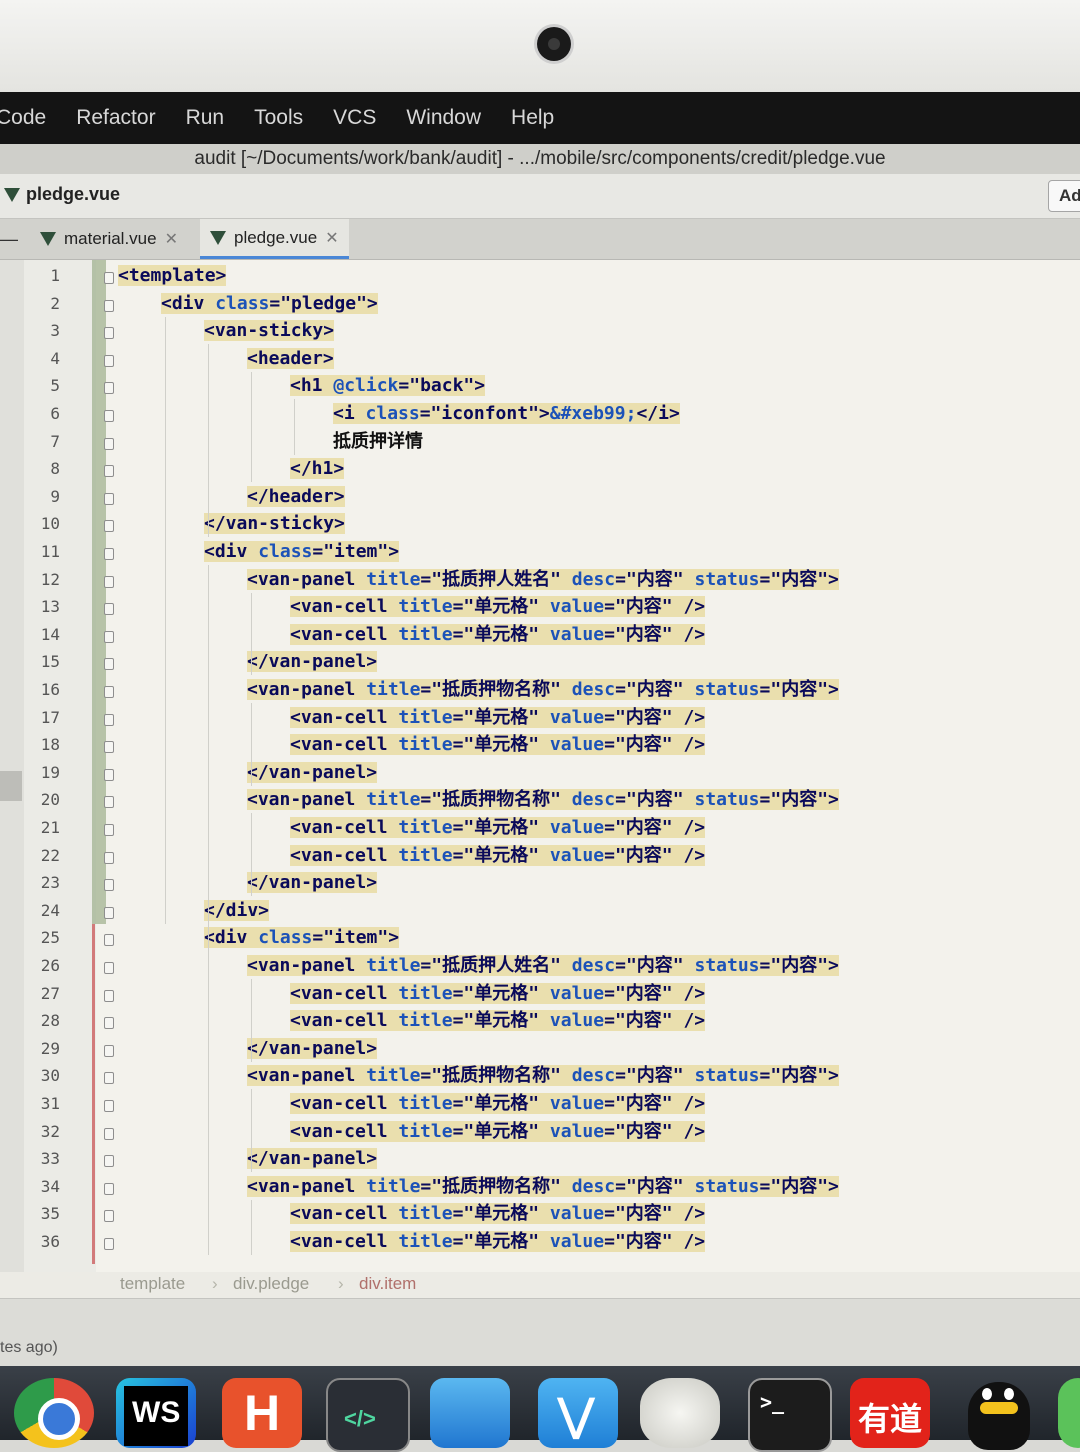  I want to click on code-line: </van-sticky>, so click(274, 524).